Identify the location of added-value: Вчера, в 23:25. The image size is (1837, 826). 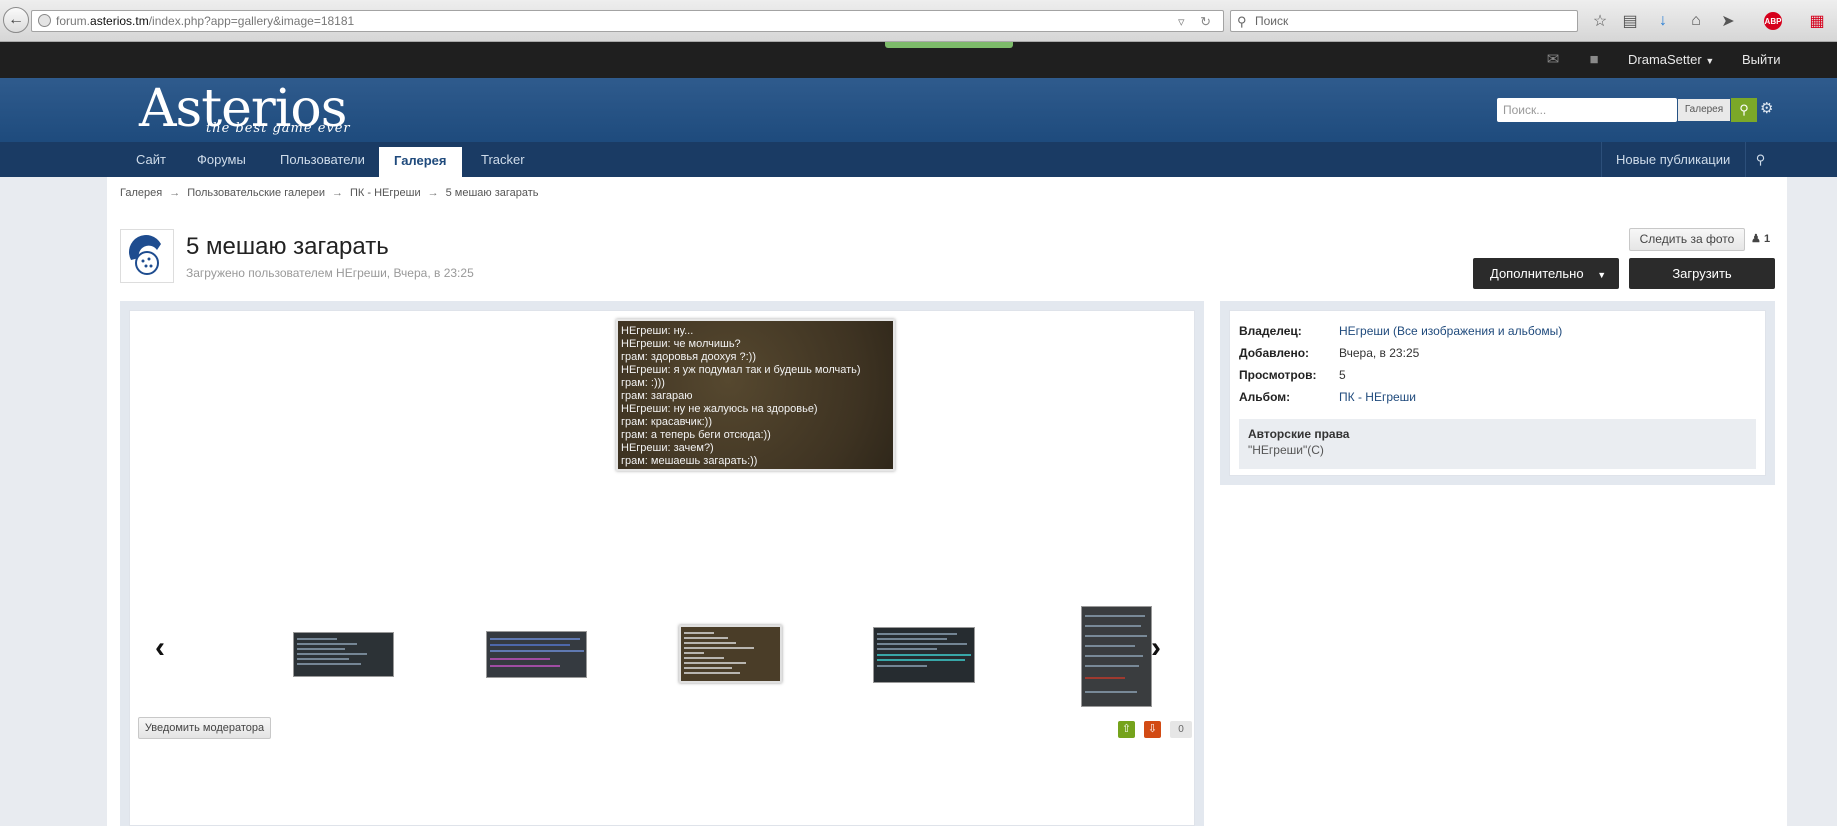
(1379, 353).